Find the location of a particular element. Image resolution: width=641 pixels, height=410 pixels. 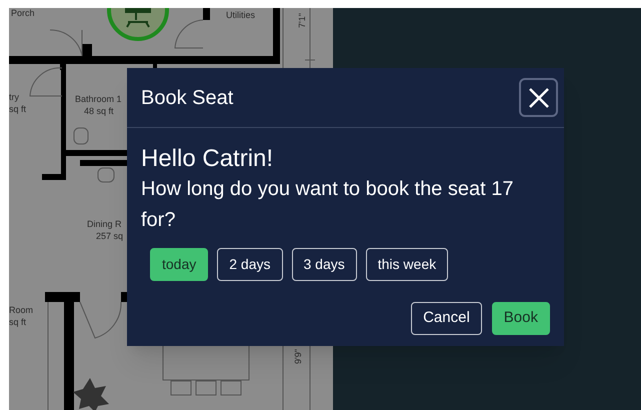

duration-option: this week is located at coordinates (407, 264).